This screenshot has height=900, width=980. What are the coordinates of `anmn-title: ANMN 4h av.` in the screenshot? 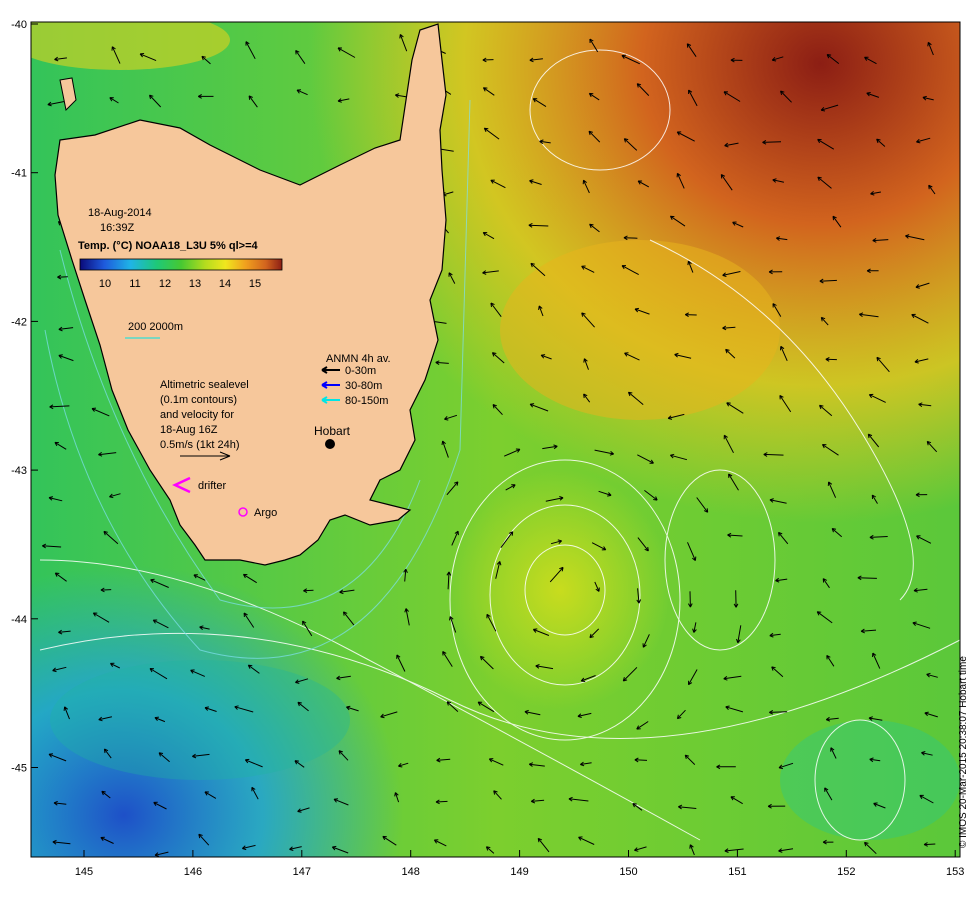 It's located at (358, 359).